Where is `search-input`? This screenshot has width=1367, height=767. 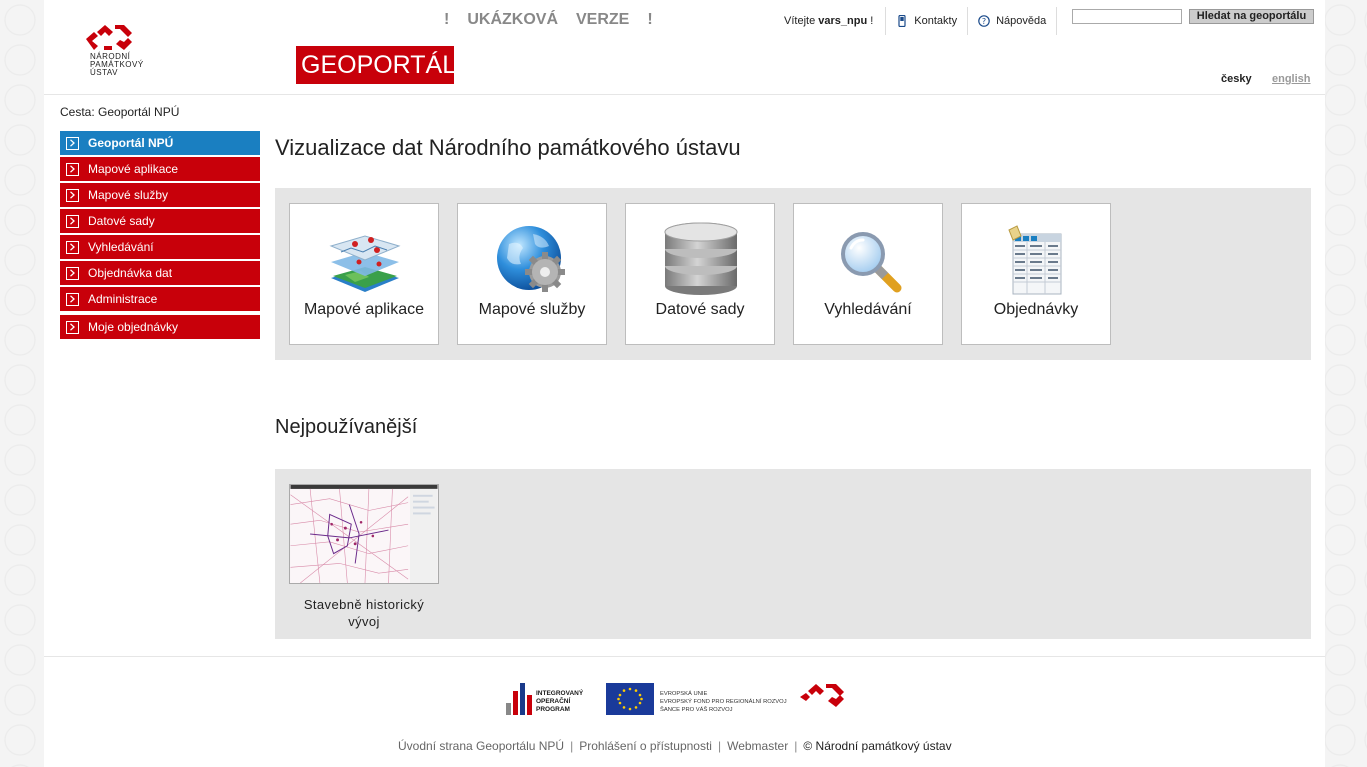 search-input is located at coordinates (1127, 16).